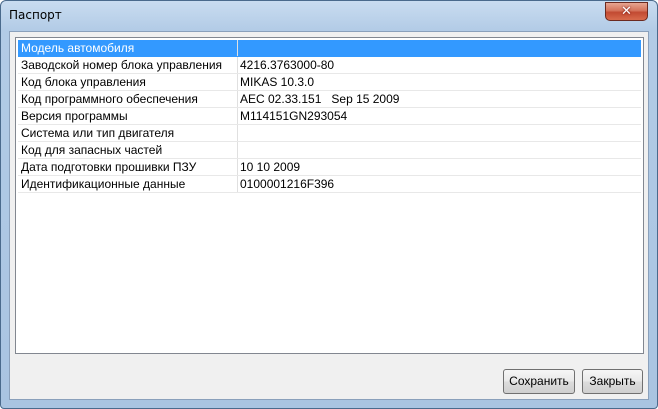  What do you see at coordinates (92, 150) in the screenshot?
I see `row-label: Код для запасных частей` at bounding box center [92, 150].